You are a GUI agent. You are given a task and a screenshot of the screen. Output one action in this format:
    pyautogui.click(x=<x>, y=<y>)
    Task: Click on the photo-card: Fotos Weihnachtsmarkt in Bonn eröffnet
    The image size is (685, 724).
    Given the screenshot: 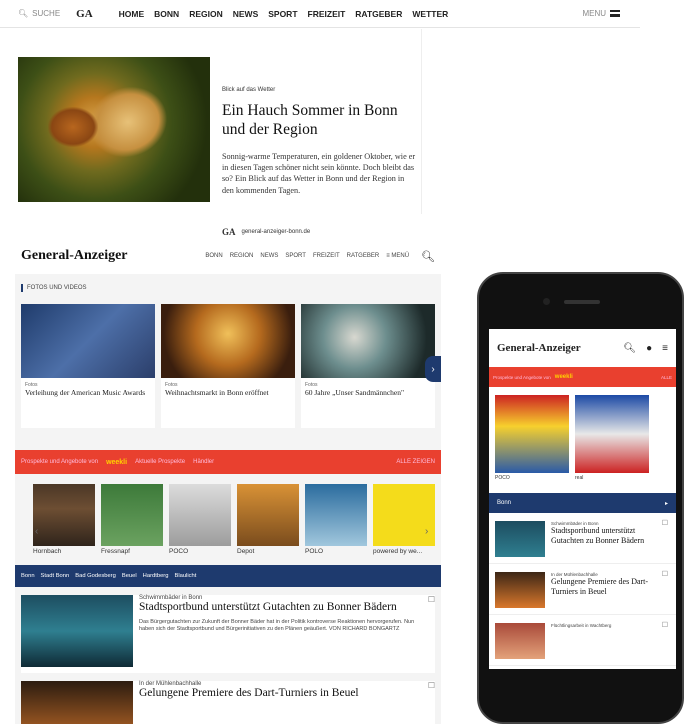 What is the action you would take?
    pyautogui.click(x=228, y=366)
    